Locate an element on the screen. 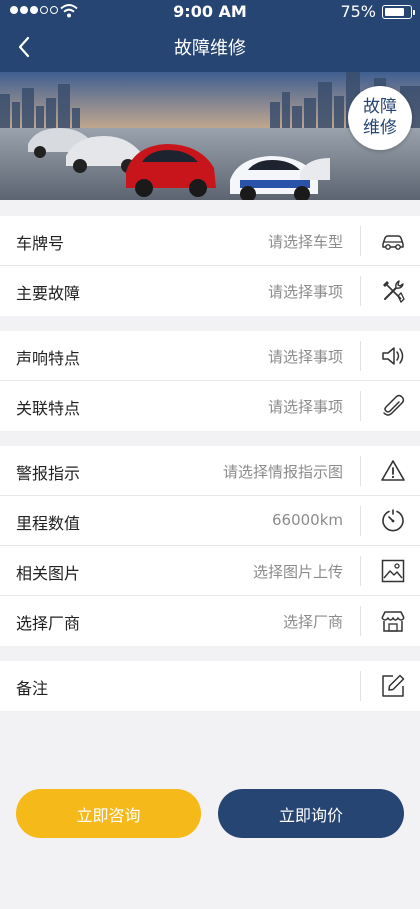 The image size is (420, 909). form-group-notes: 备注 is located at coordinates (210, 686).